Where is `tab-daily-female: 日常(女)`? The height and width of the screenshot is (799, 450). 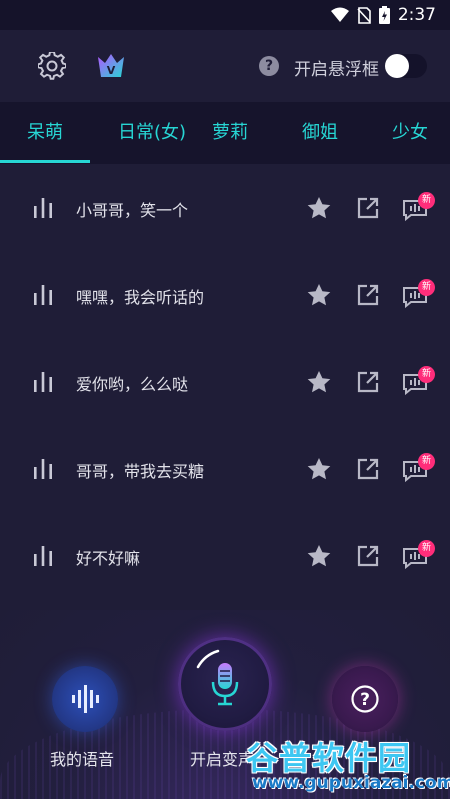
tab-daily-female: 日常(女) is located at coordinates (152, 133).